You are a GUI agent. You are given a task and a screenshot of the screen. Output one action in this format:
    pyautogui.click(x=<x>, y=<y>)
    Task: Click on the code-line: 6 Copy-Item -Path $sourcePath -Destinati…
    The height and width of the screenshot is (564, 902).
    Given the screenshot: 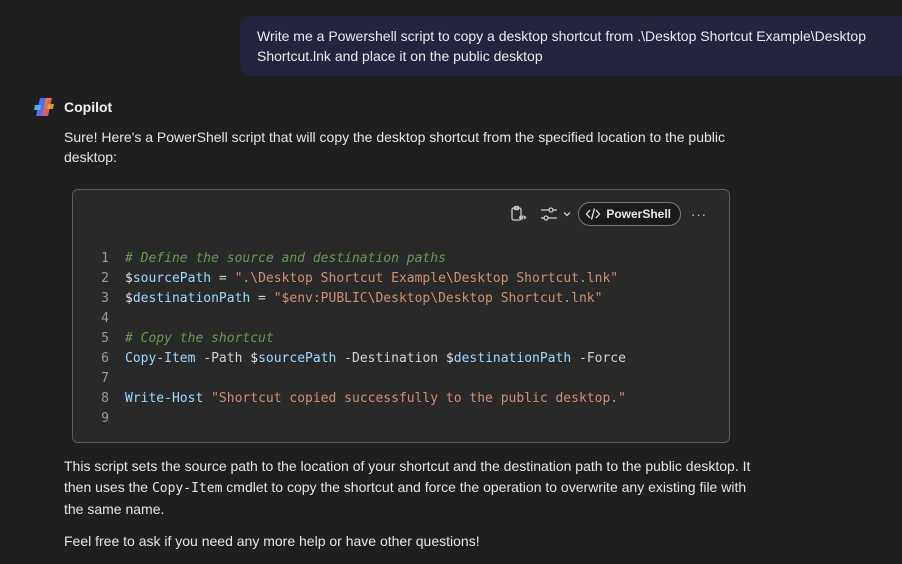 What is the action you would take?
    pyautogui.click(x=349, y=359)
    